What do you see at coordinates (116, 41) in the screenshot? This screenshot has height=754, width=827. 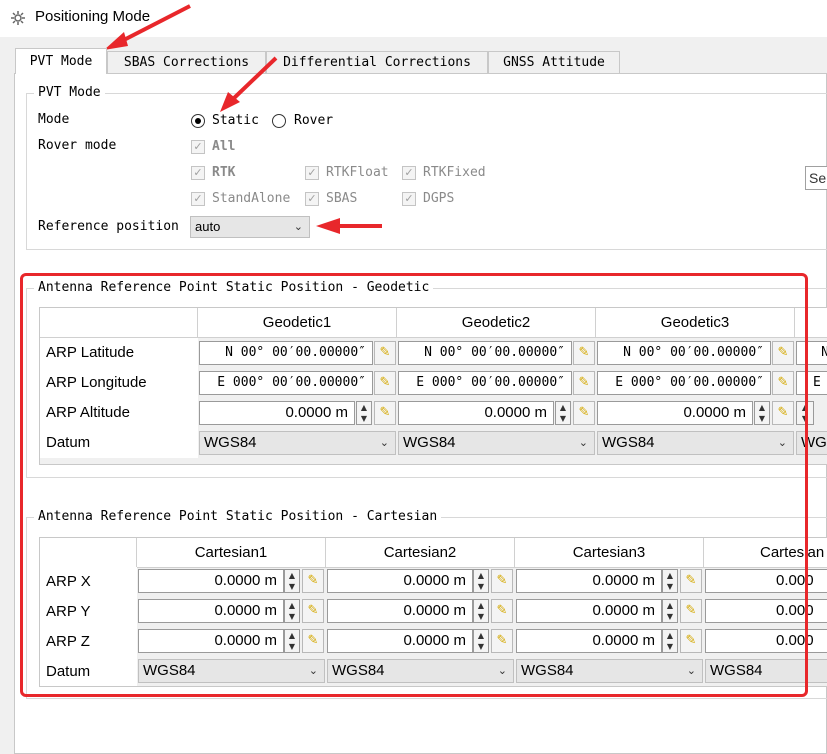 I see `annotation-arrow-1-head` at bounding box center [116, 41].